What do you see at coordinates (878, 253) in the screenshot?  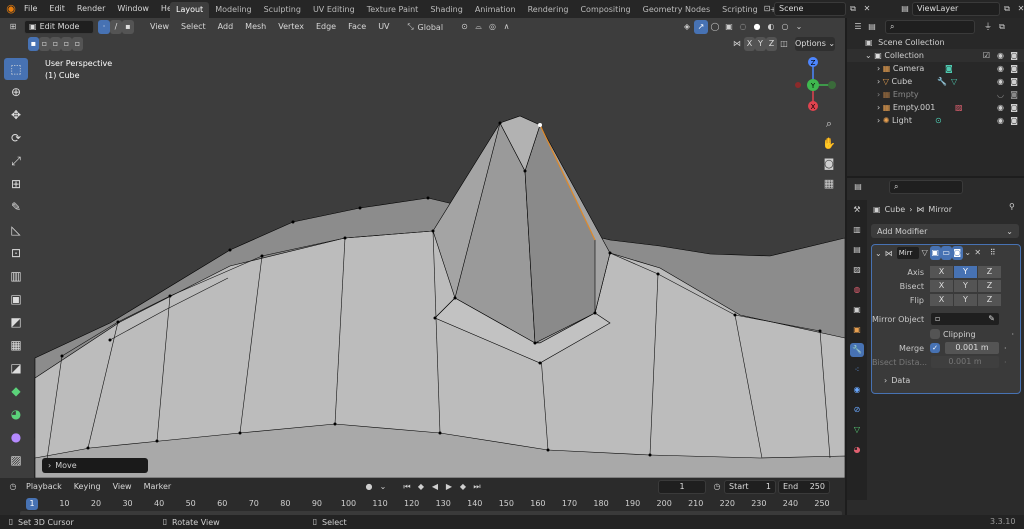 I see `panel-collapse-icon: ⌄` at bounding box center [878, 253].